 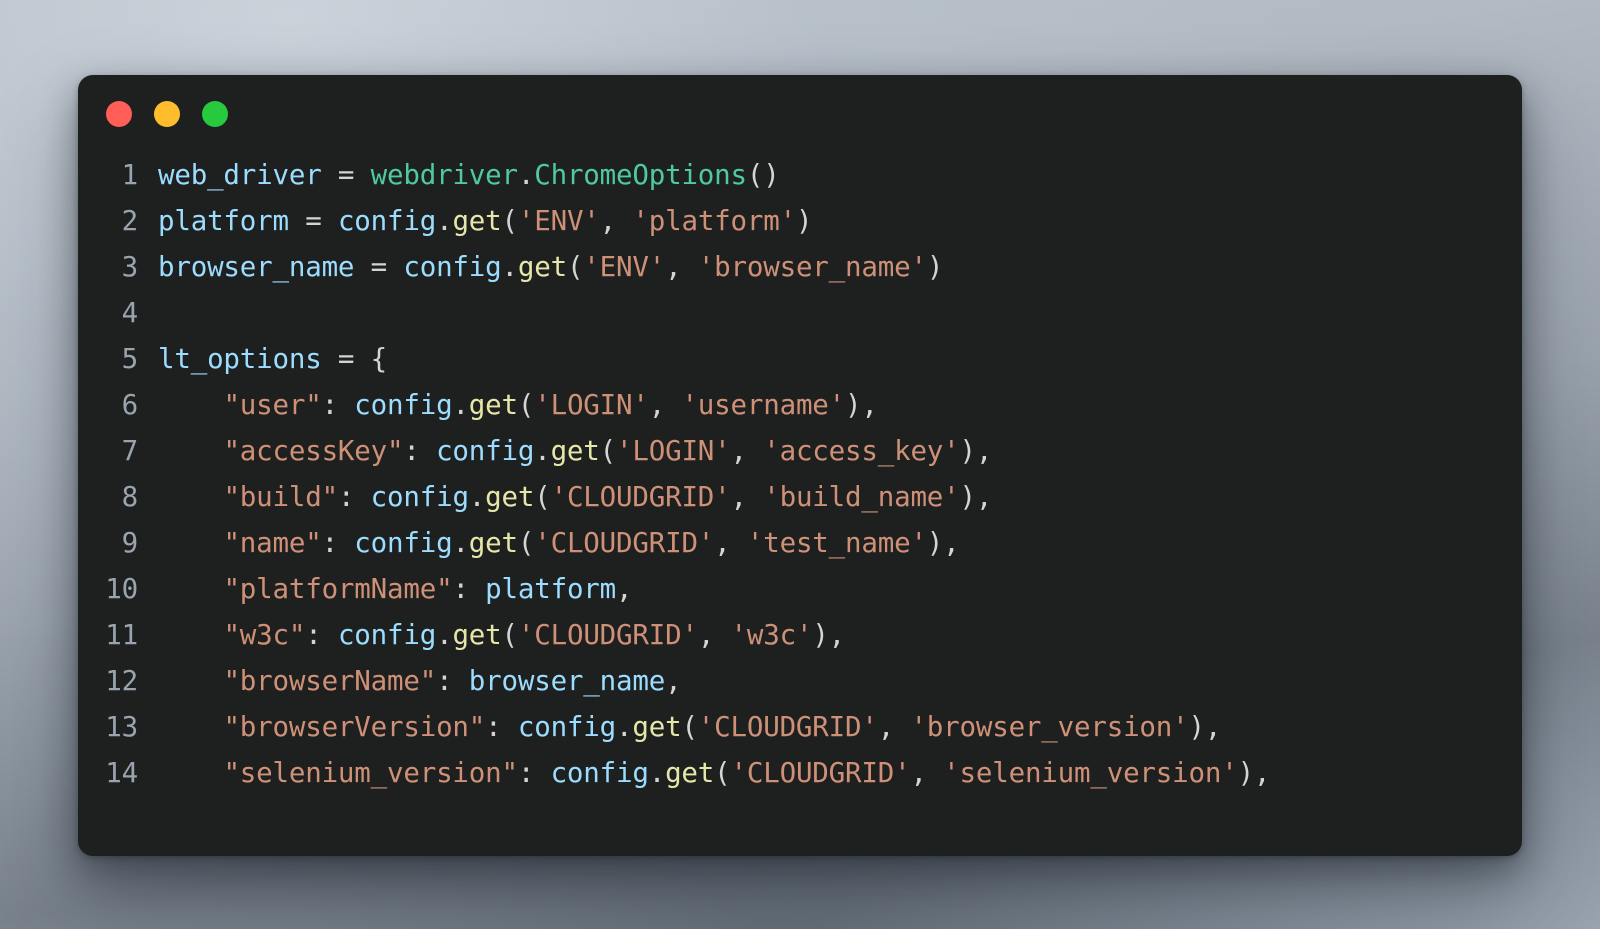 I want to click on code-line: 10 "platformName": platform,, so click(x=800, y=589).